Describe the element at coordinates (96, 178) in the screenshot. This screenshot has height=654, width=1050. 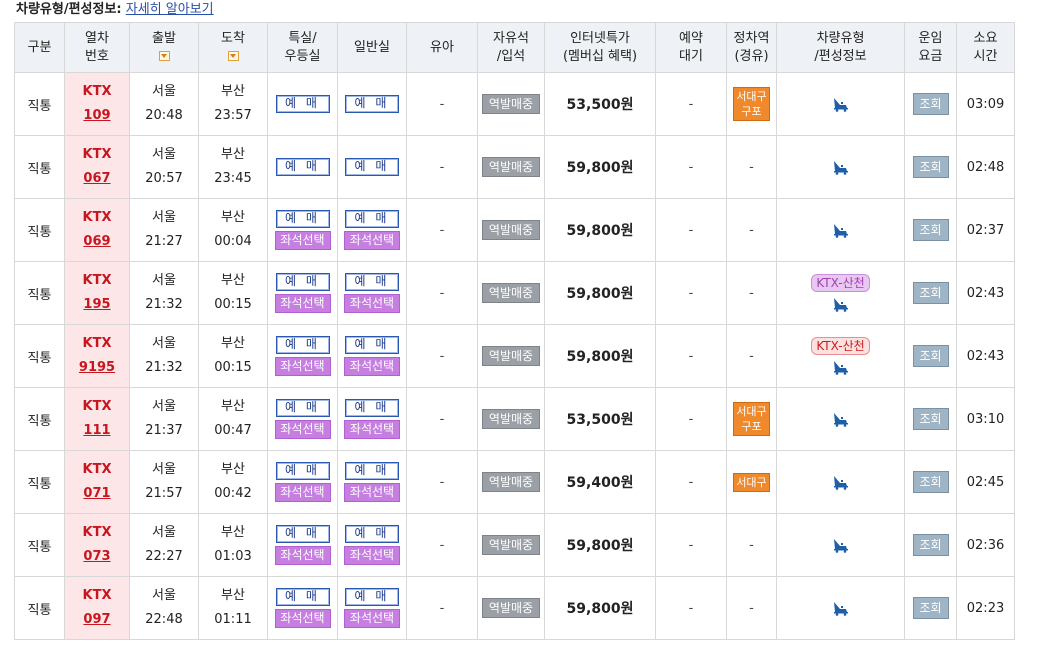
I see `train-number-link: 067` at that location.